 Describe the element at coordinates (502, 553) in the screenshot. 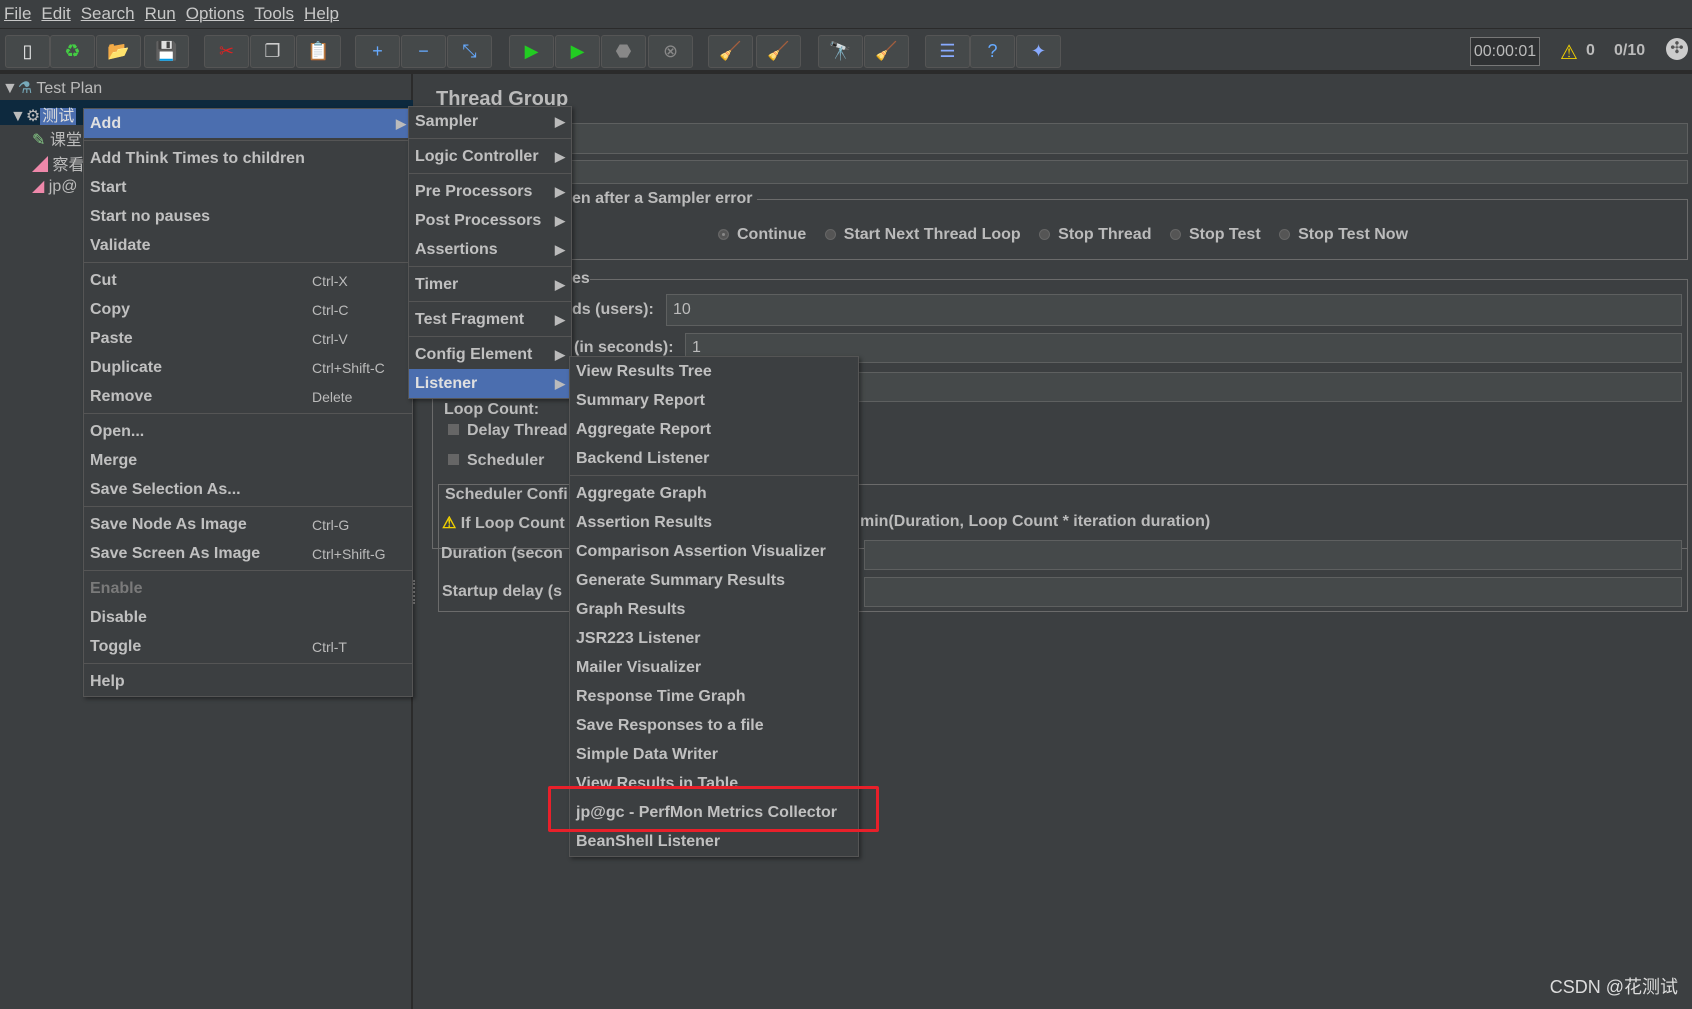

I see `duration-label: Duration (secon` at that location.